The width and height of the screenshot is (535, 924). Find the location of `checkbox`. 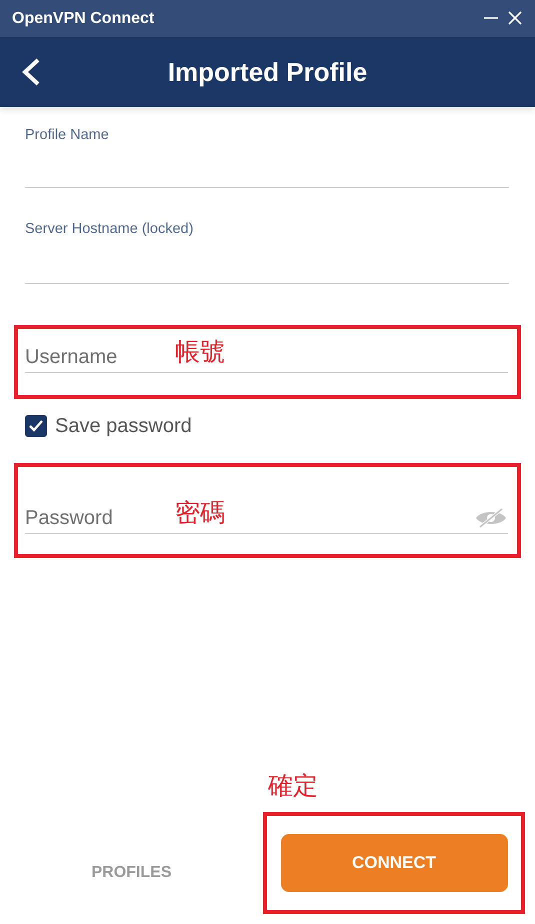

checkbox is located at coordinates (36, 426).